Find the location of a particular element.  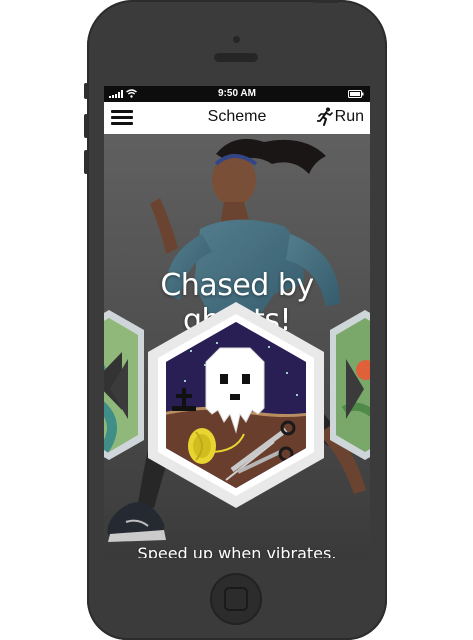

scheme-instruction: Speed up when vibrates. is located at coordinates (237, 551).